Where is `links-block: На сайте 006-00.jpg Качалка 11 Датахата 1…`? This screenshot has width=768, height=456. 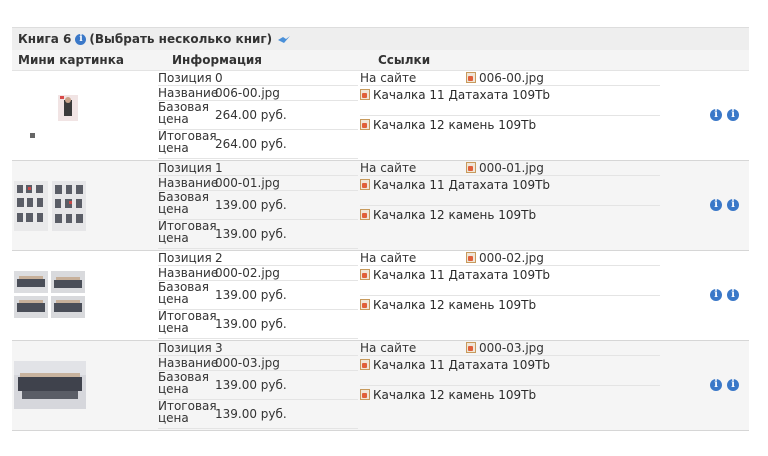 links-block: На сайте 006-00.jpg Качалка 11 Датахата 1… is located at coordinates (510, 108).